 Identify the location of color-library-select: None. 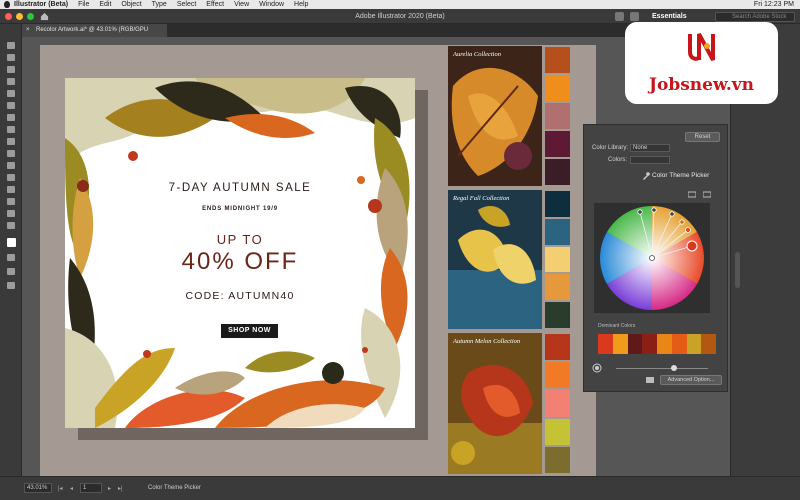
(650, 148).